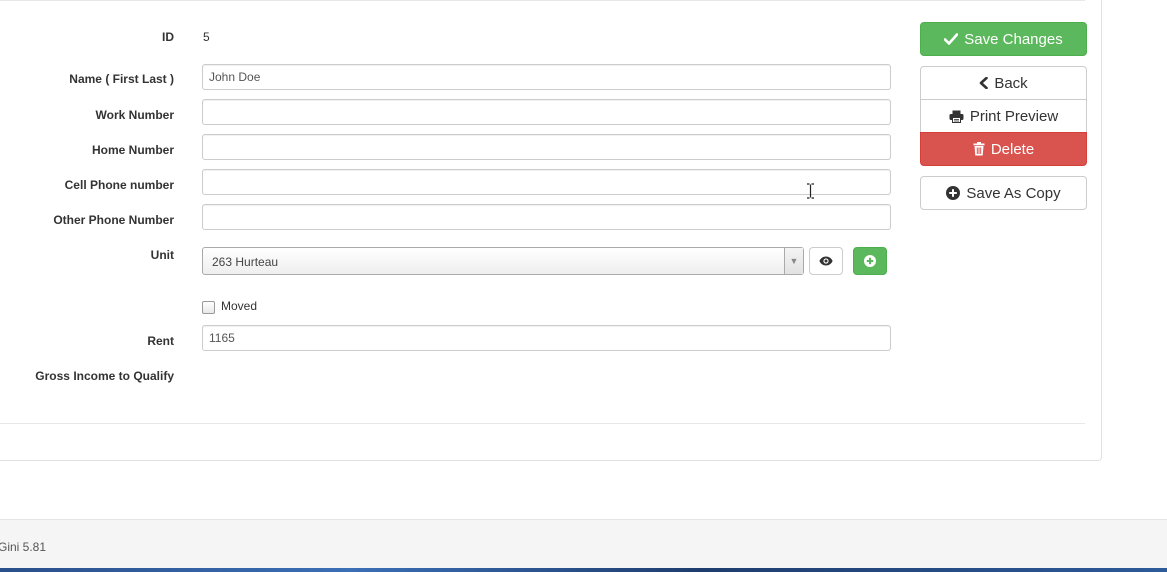  Describe the element at coordinates (979, 149) in the screenshot. I see `trash-icon` at that location.